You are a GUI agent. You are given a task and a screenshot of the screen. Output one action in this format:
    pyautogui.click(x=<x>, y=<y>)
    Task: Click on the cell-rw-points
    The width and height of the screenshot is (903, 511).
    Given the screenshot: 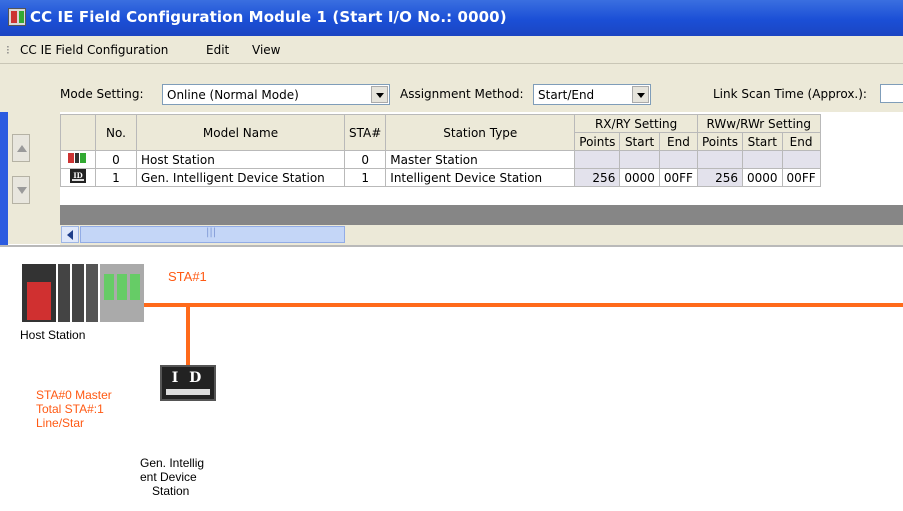 What is the action you would take?
    pyautogui.click(x=720, y=159)
    